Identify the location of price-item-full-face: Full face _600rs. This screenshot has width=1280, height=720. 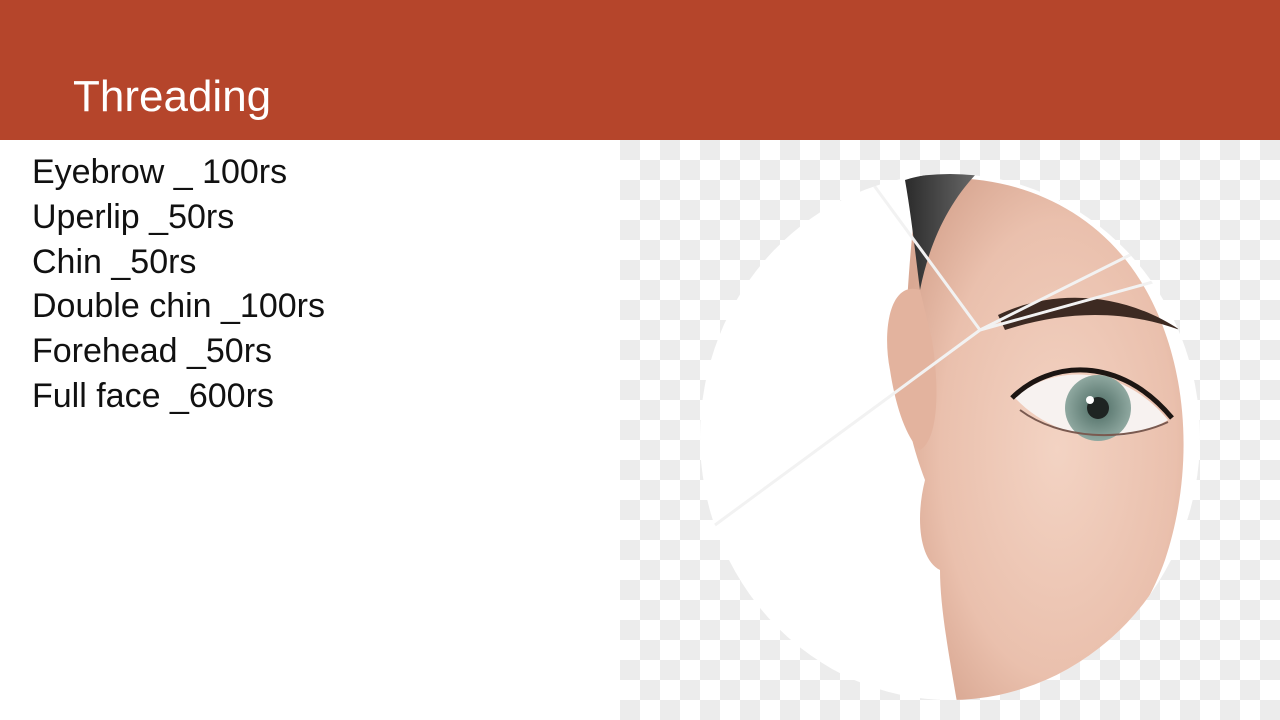
(153, 395).